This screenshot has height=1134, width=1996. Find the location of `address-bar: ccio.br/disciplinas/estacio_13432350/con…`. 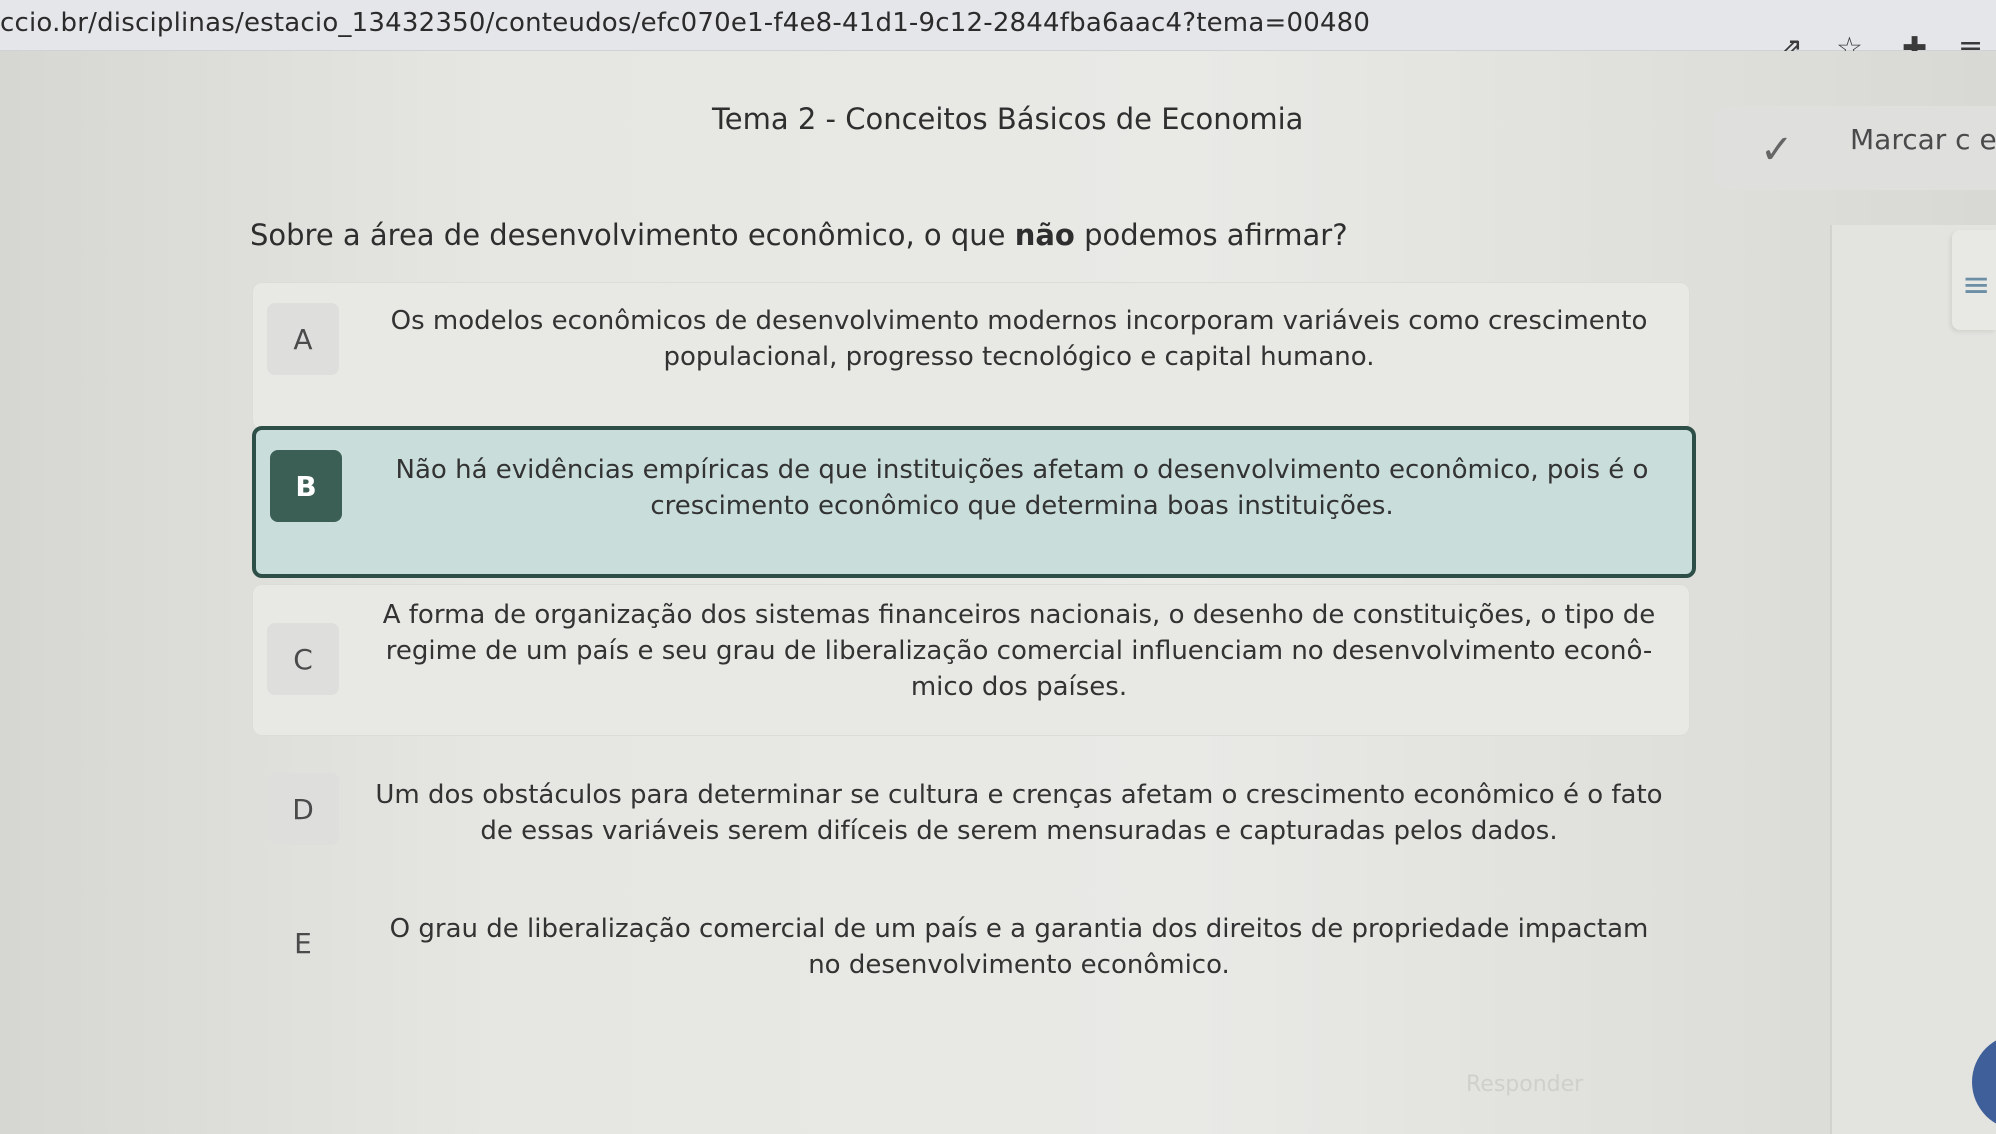

address-bar: ccio.br/disciplinas/estacio_13432350/con… is located at coordinates (685, 23).